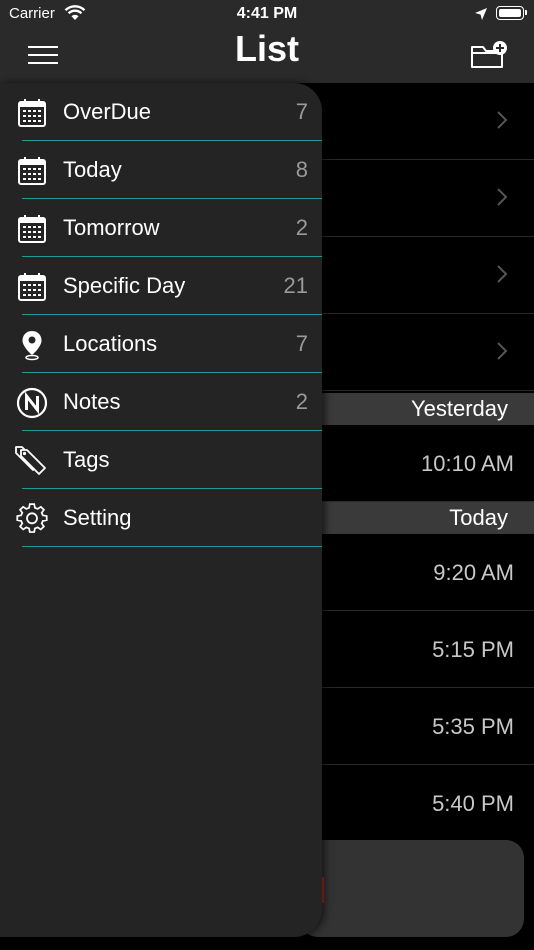 Image resolution: width=534 pixels, height=950 pixels. What do you see at coordinates (92, 169) in the screenshot?
I see `menu-item-label: Today` at bounding box center [92, 169].